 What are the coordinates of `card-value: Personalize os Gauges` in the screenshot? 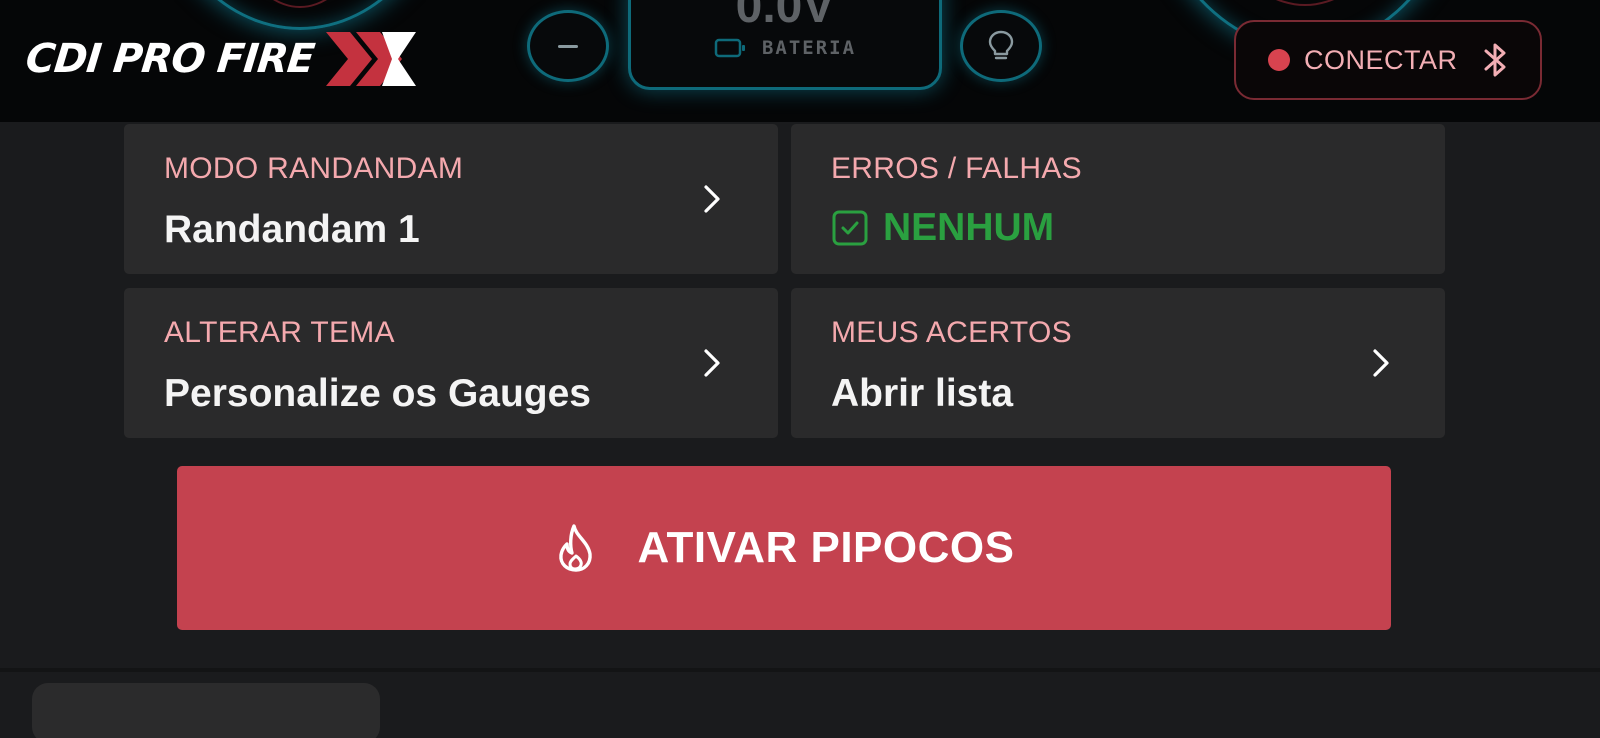 It's located at (378, 393).